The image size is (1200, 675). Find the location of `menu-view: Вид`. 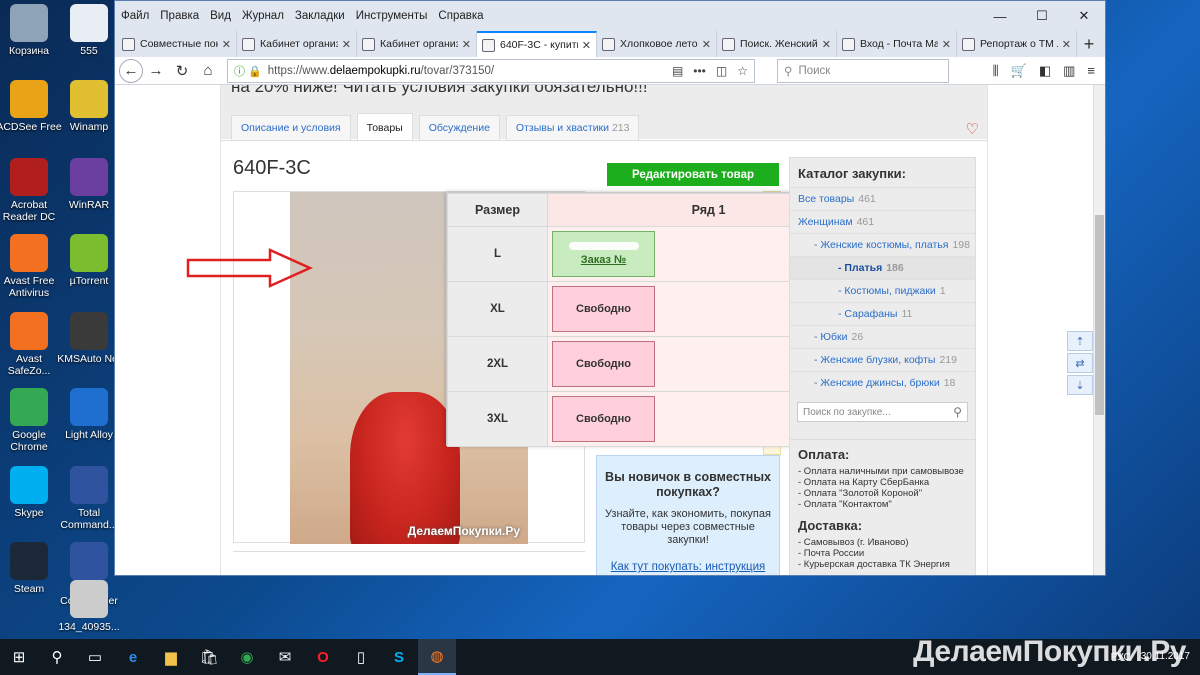

menu-view: Вид is located at coordinates (220, 16).